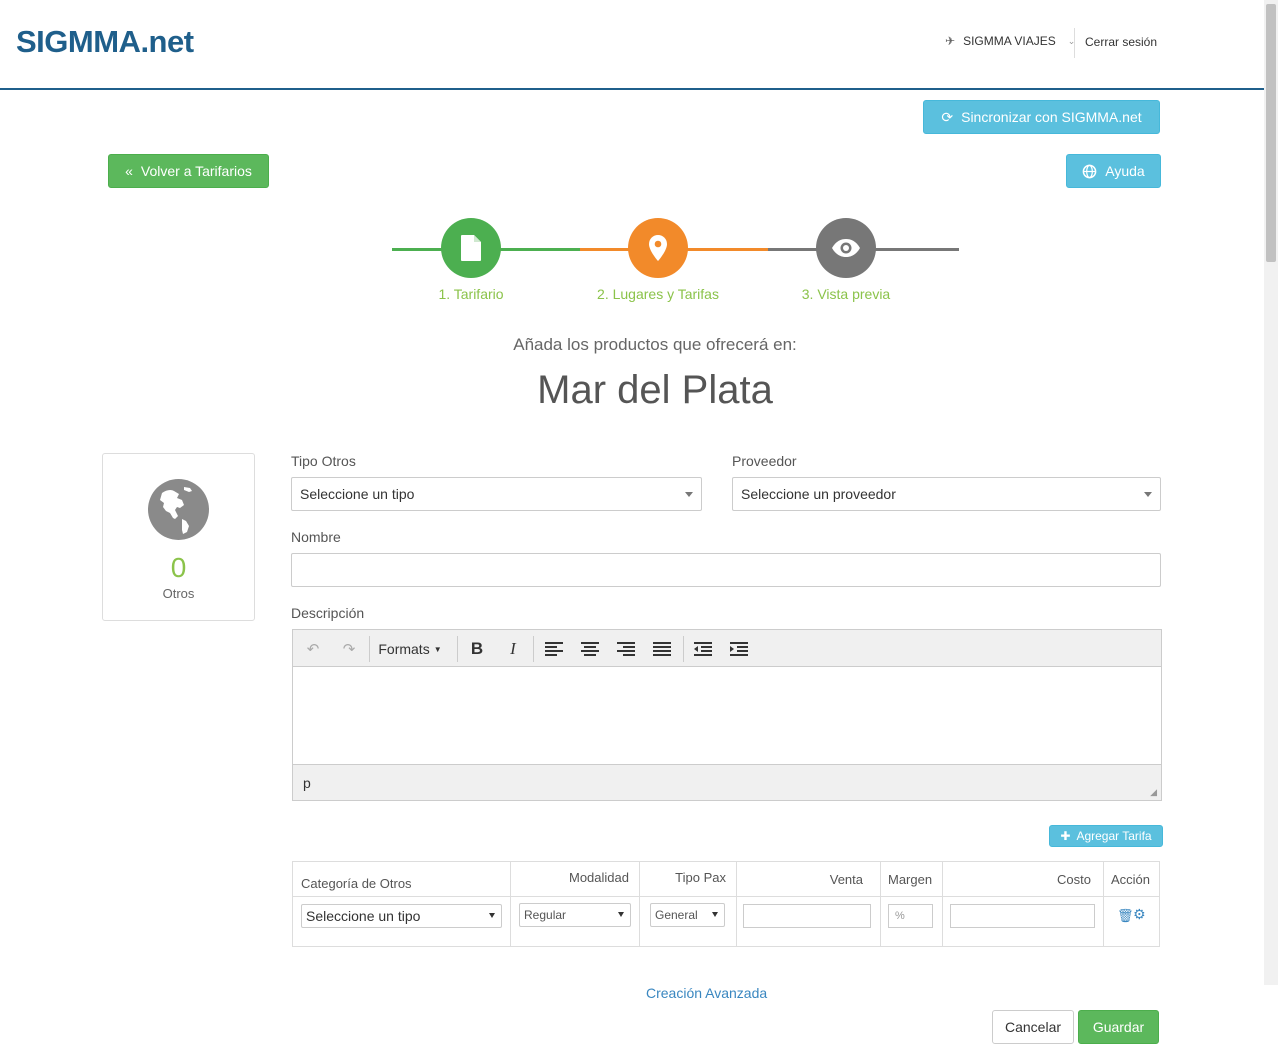 This screenshot has width=1278, height=1054. I want to click on descripcion-editor: ↶ ↷ Formats ▼ B I p ◢, so click(727, 715).